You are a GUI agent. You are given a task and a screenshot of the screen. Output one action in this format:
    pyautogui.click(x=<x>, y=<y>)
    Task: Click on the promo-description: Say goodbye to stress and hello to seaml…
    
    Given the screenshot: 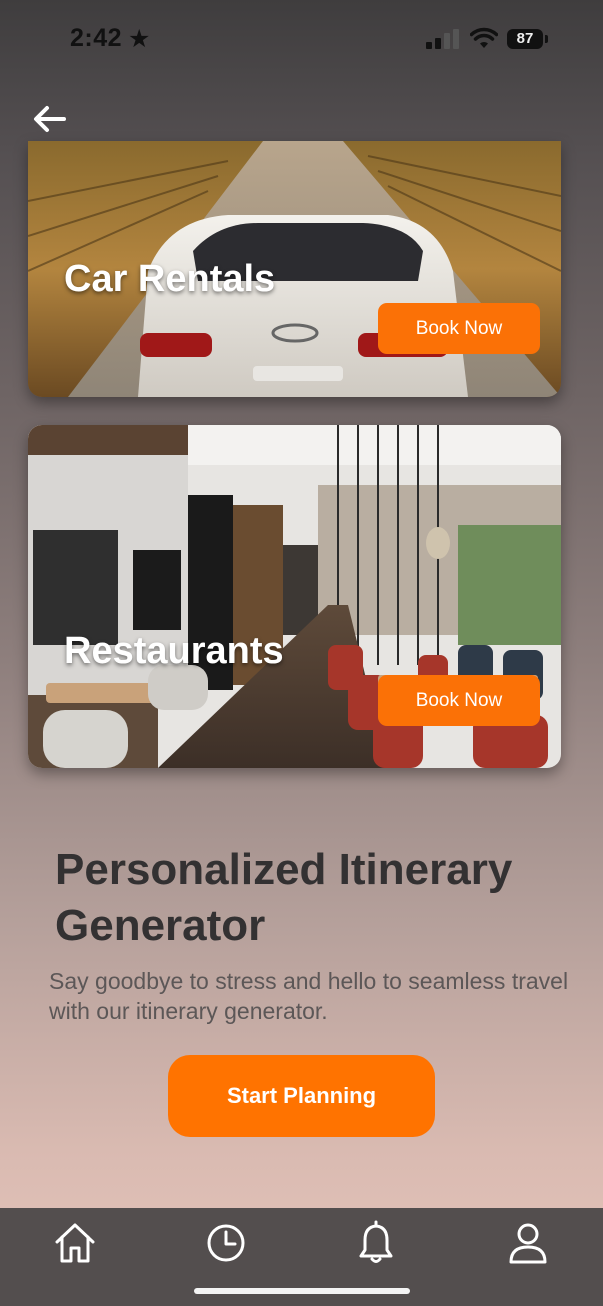 What is the action you would take?
    pyautogui.click(x=309, y=996)
    